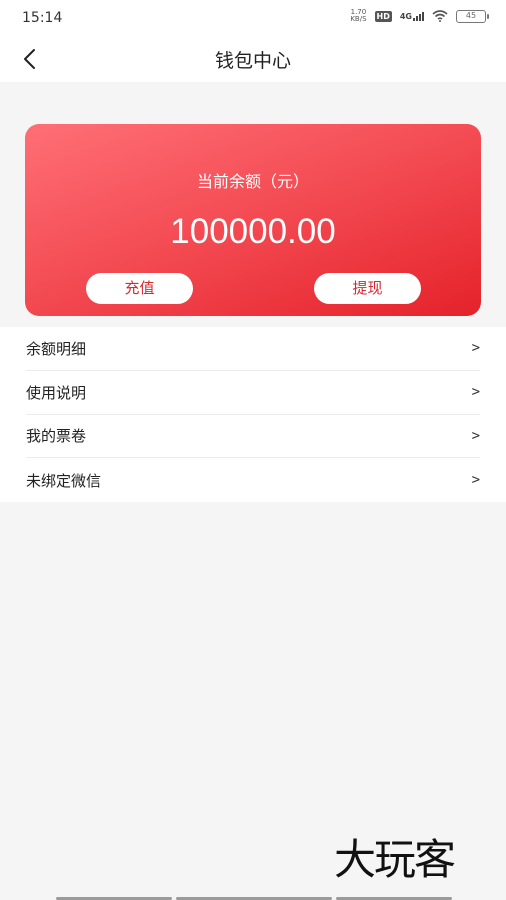 This screenshot has width=506, height=900. I want to click on status-time: 15:14, so click(42, 18).